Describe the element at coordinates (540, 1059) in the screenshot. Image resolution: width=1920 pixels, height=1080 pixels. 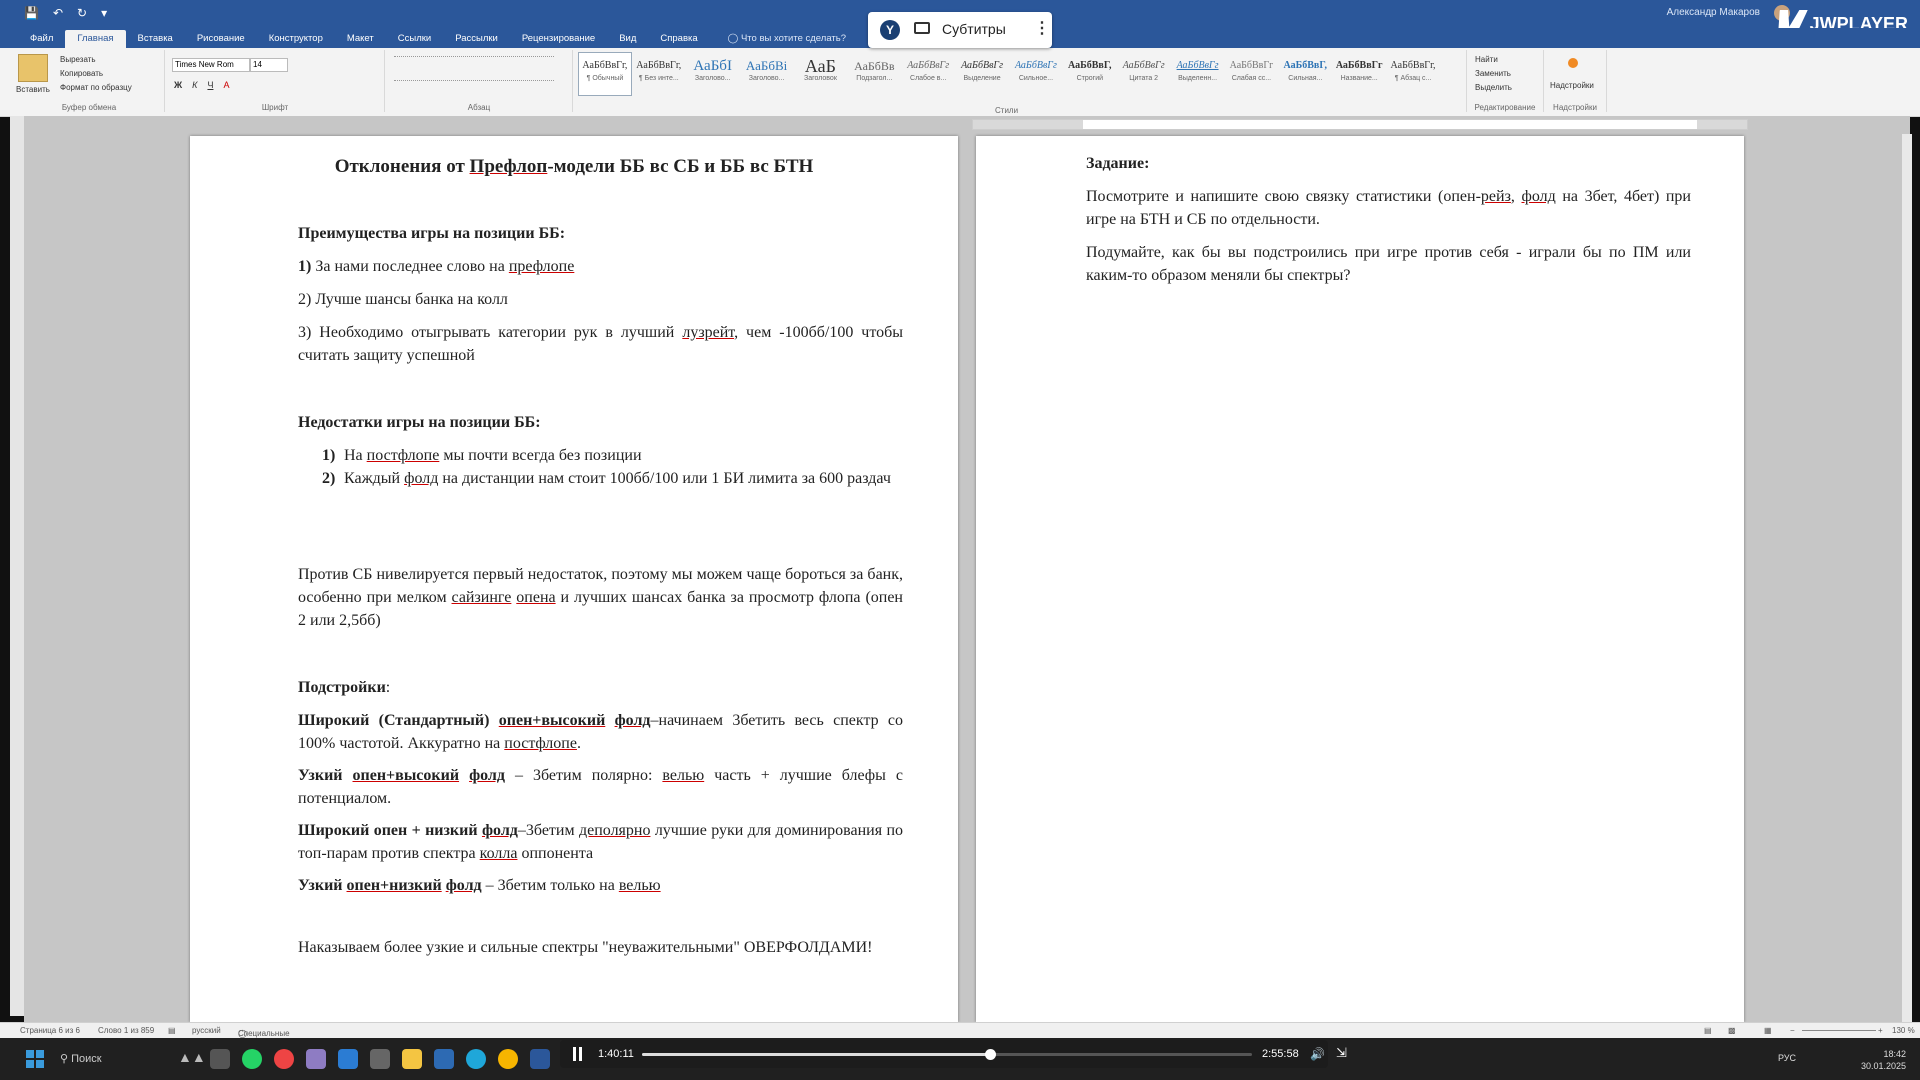
I see `word-icon` at that location.